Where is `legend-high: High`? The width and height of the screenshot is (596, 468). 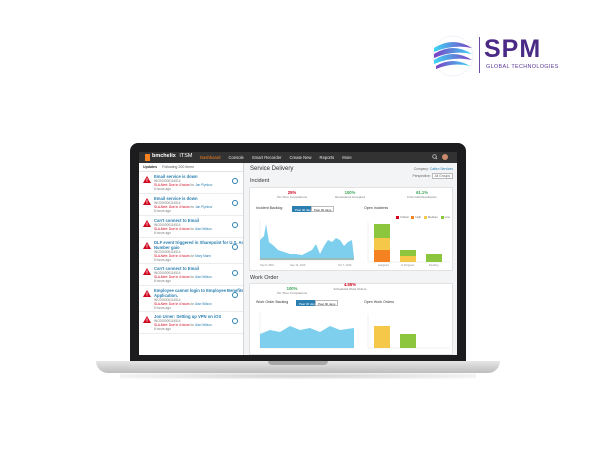
legend-high: High is located at coordinates (418, 217).